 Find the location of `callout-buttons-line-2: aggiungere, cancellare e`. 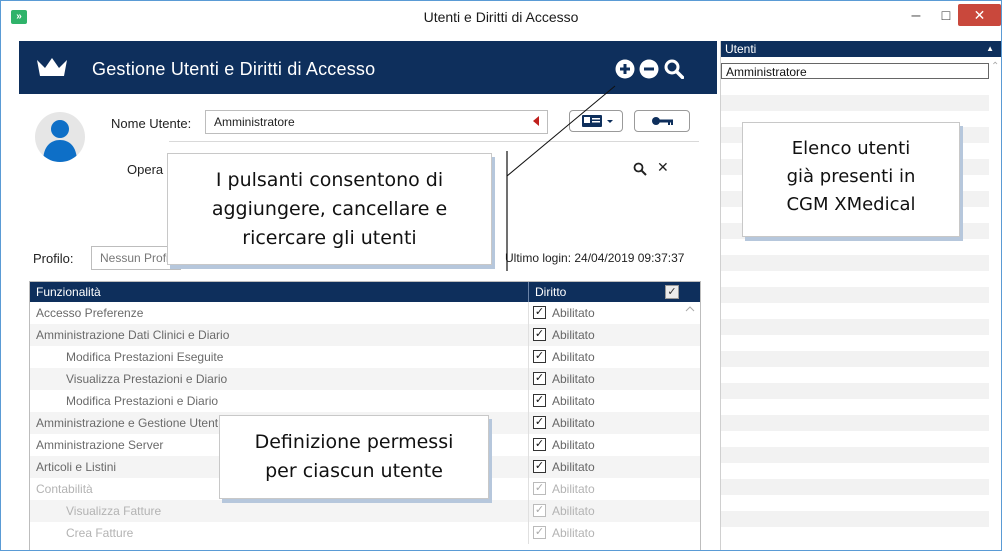

callout-buttons-line-2: aggiungere, cancellare e is located at coordinates (329, 209).